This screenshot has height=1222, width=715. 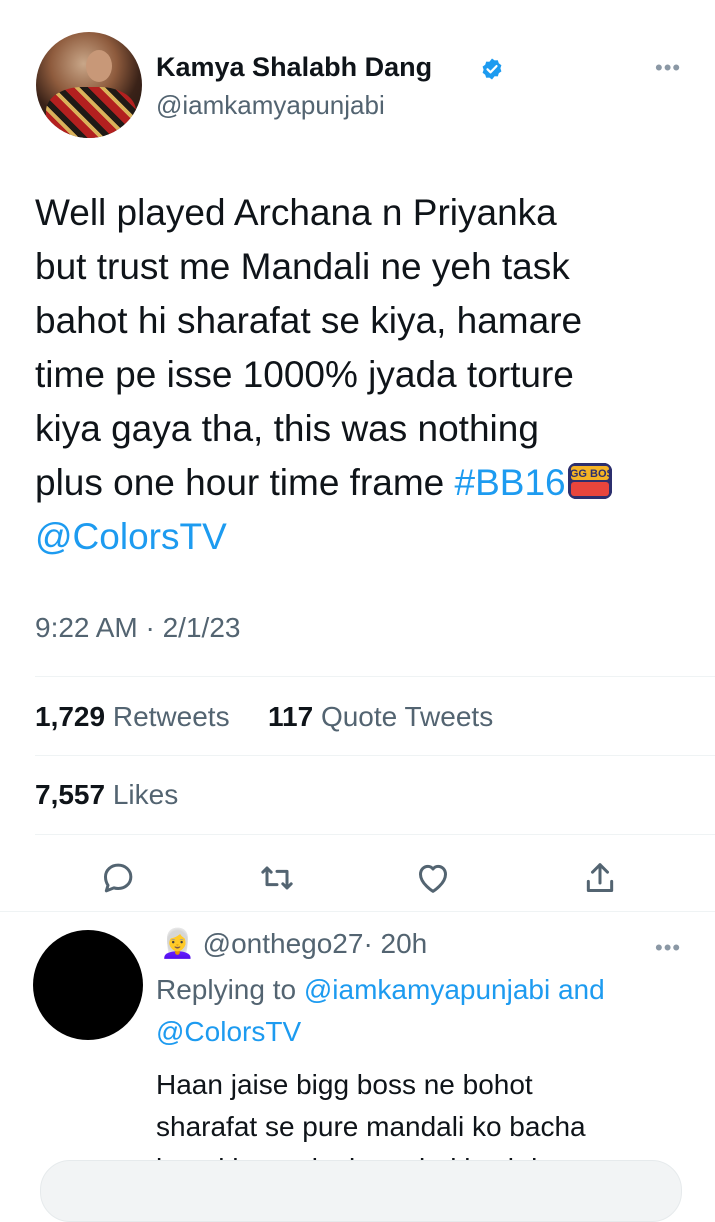 What do you see at coordinates (668, 948) in the screenshot?
I see `reply-more-options-icon: •••` at bounding box center [668, 948].